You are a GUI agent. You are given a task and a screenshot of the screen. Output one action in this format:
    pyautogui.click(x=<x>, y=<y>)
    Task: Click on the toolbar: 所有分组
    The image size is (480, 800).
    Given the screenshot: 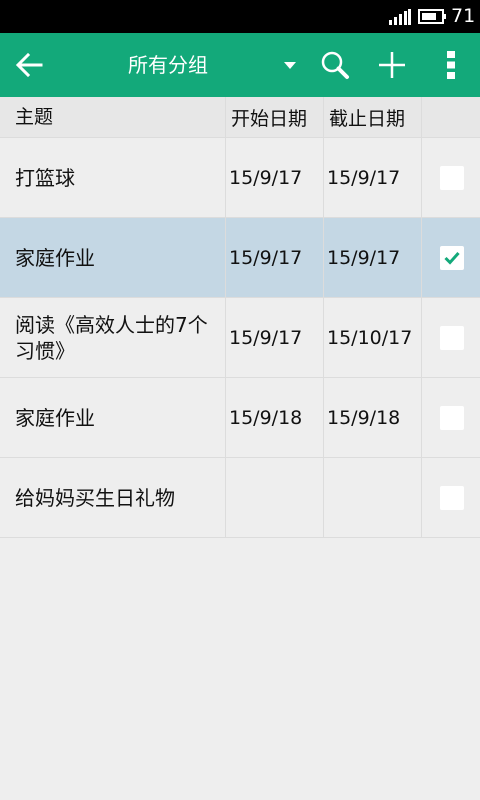 What is the action you would take?
    pyautogui.click(x=240, y=65)
    